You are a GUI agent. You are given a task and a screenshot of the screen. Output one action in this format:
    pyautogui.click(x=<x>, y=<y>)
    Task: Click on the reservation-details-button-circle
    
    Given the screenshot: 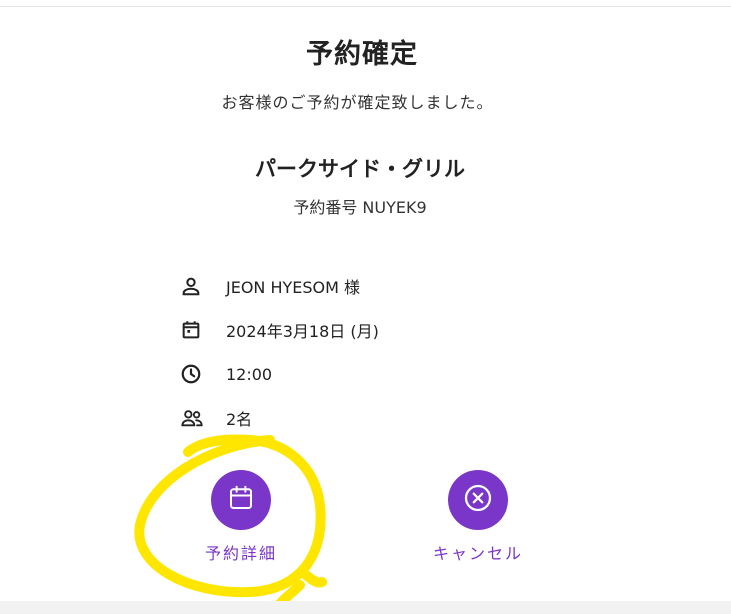 What is the action you would take?
    pyautogui.click(x=241, y=500)
    